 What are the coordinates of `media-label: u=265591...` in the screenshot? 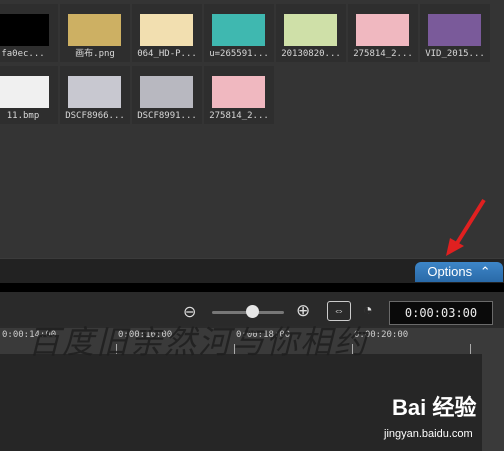 It's located at (239, 54).